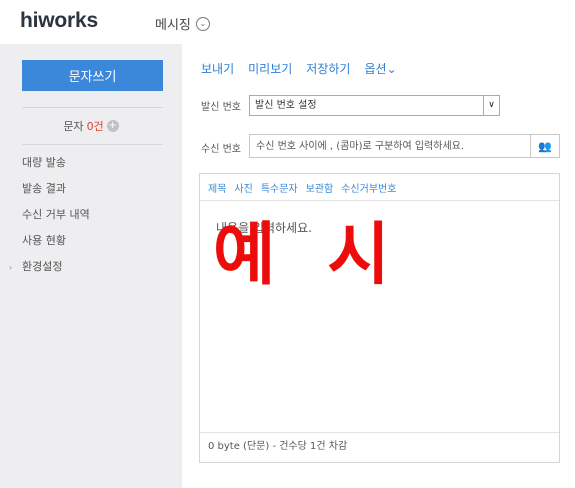 This screenshot has height=488, width=575. What do you see at coordinates (374, 105) in the screenshot?
I see `sender-number-select: 발신 번호 설정 ∨` at bounding box center [374, 105].